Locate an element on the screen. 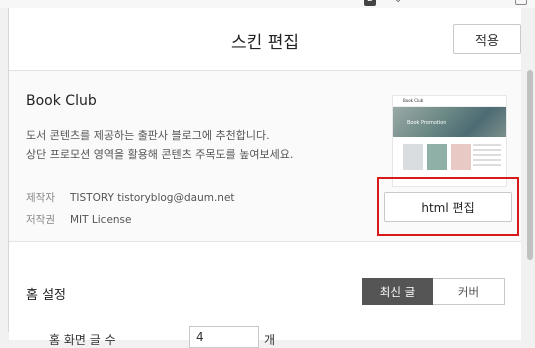 The image size is (535, 348). scrollbar-thumb is located at coordinates (530, 165).